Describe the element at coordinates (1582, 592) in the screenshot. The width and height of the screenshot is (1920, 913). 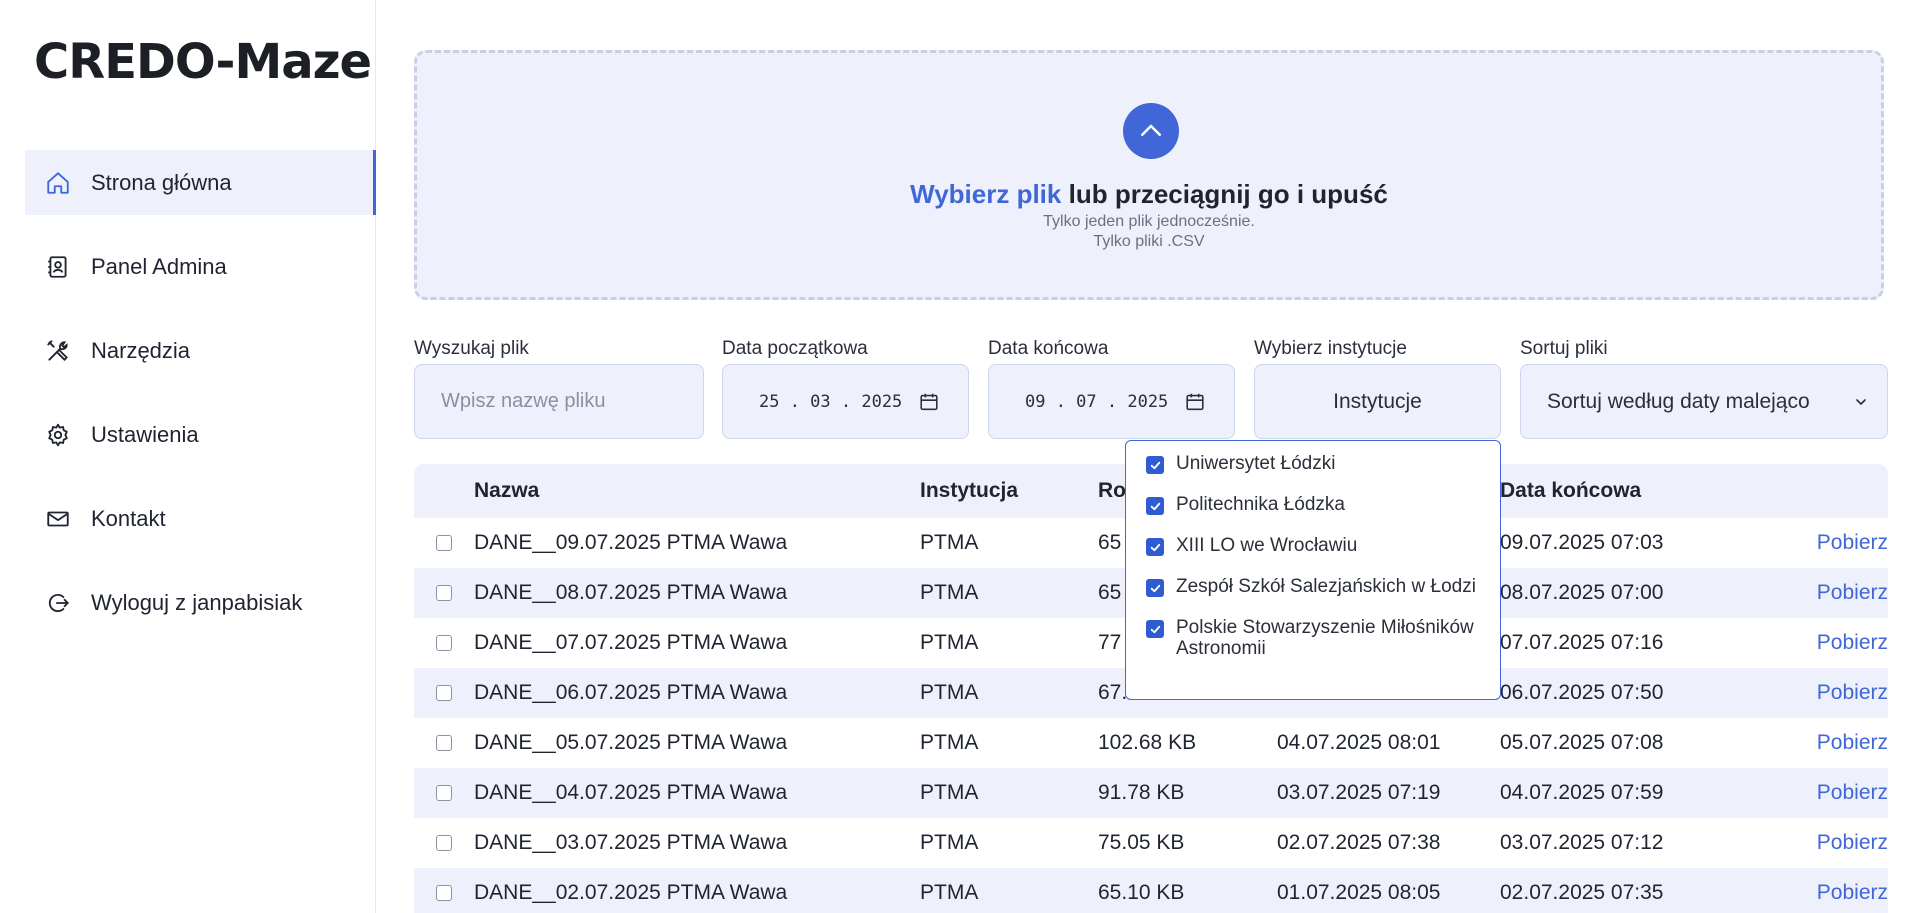
I see `file-end-date: 08.07.2025 07:00` at that location.